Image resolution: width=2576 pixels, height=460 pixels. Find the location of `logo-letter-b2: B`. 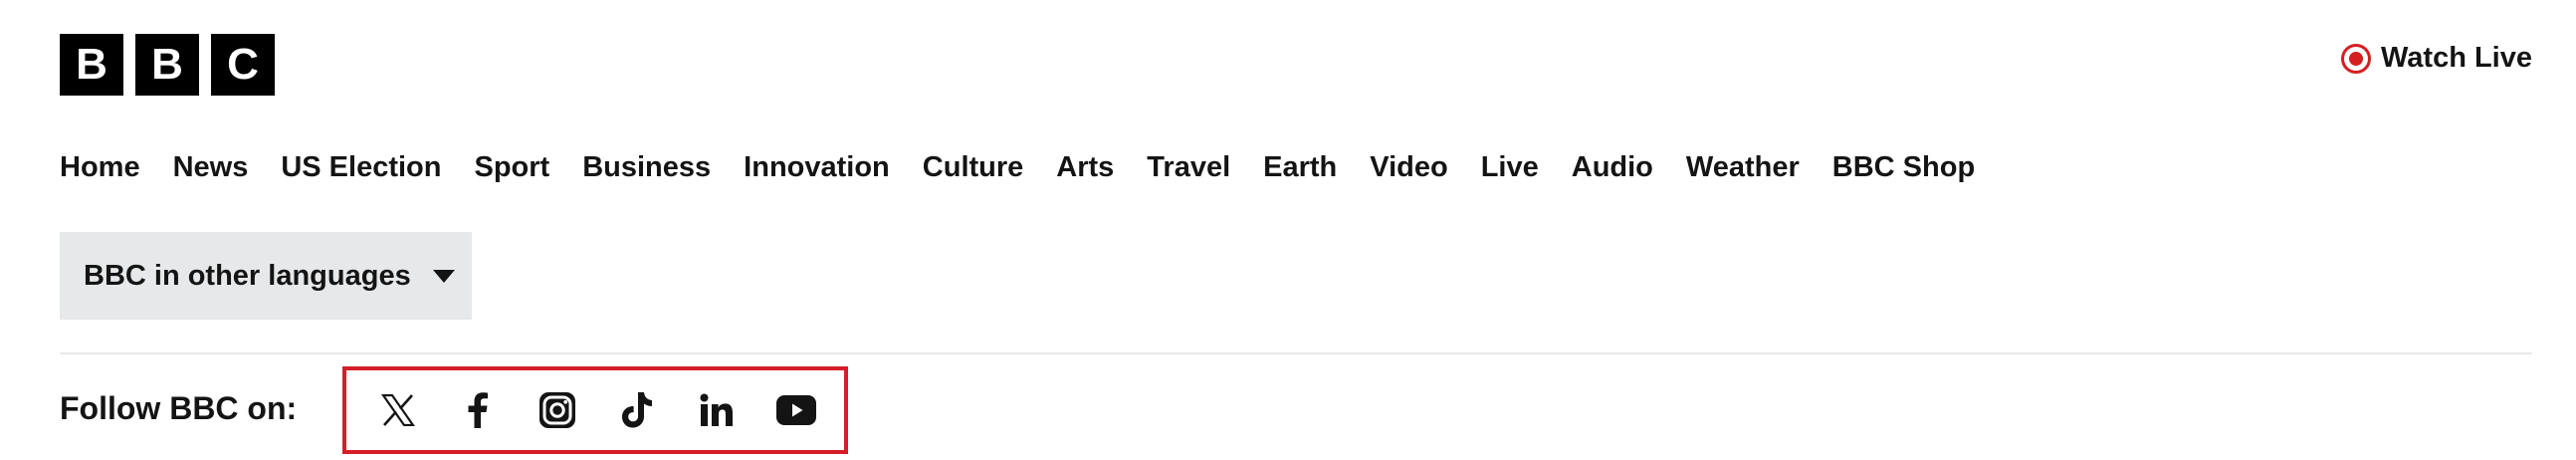

logo-letter-b2: B is located at coordinates (167, 65).